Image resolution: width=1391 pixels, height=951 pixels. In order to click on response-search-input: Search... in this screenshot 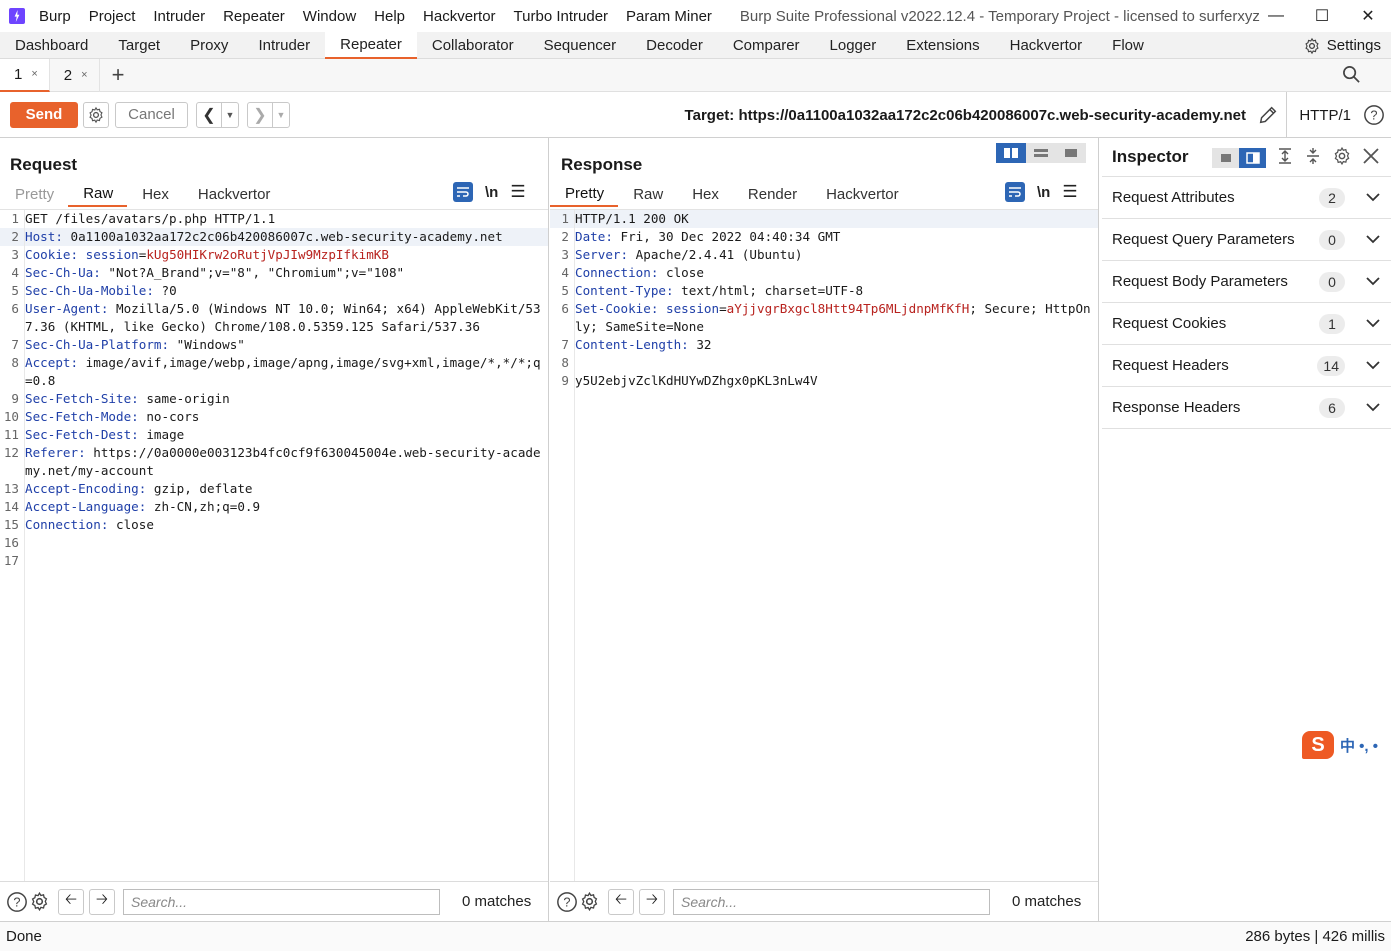, I will do `click(831, 901)`.